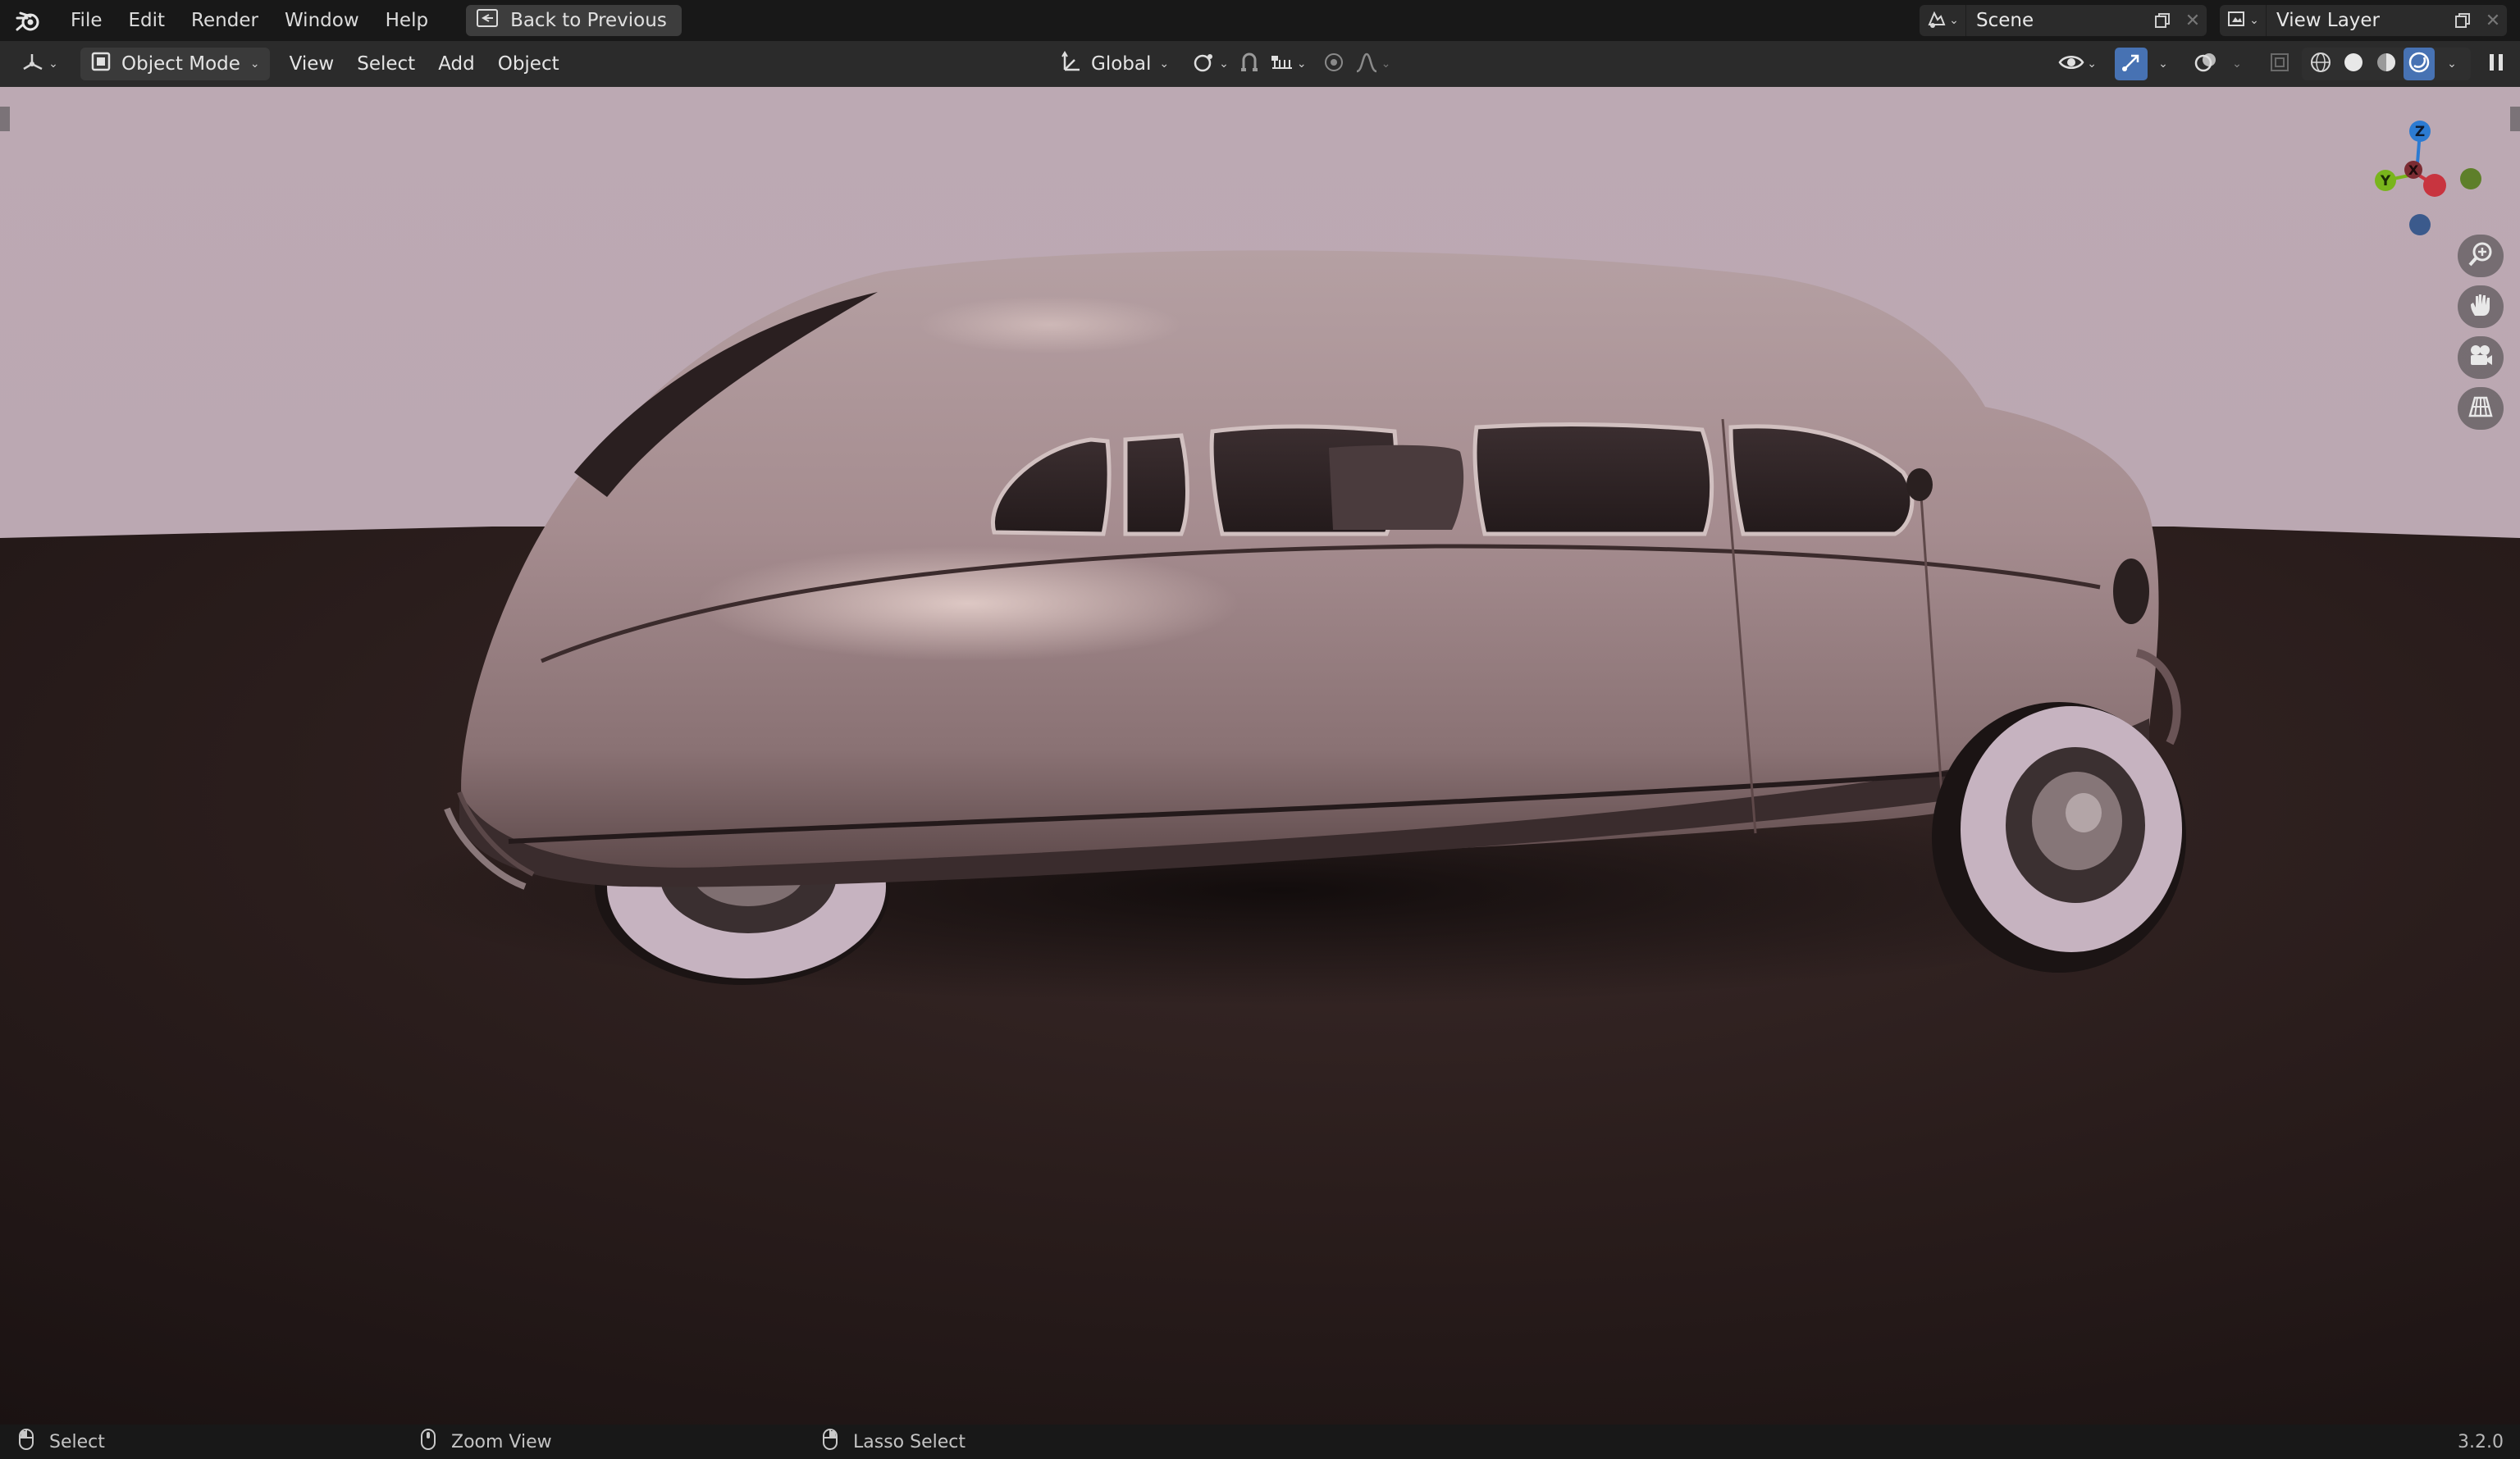 This screenshot has width=2520, height=1459. I want to click on status-zoom-label: Zoom View, so click(502, 1441).